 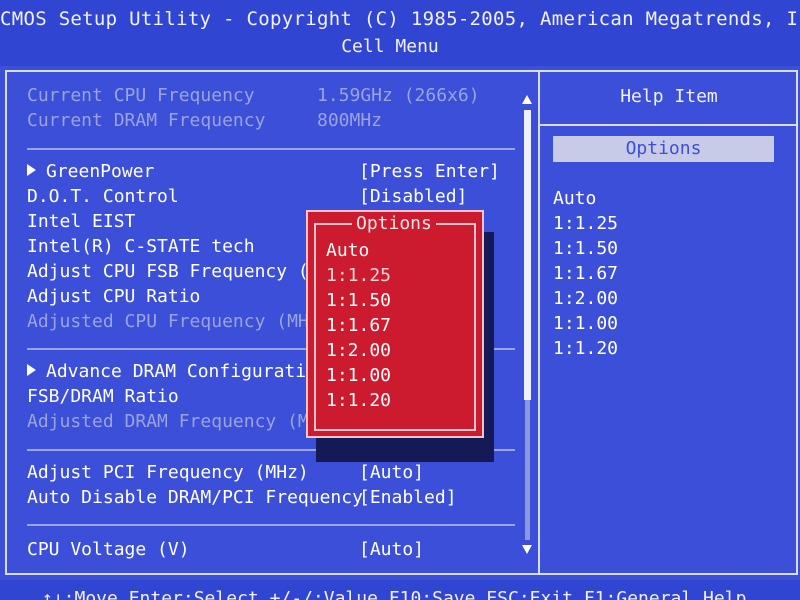 I want to click on help-title: Help Item, so click(x=669, y=96).